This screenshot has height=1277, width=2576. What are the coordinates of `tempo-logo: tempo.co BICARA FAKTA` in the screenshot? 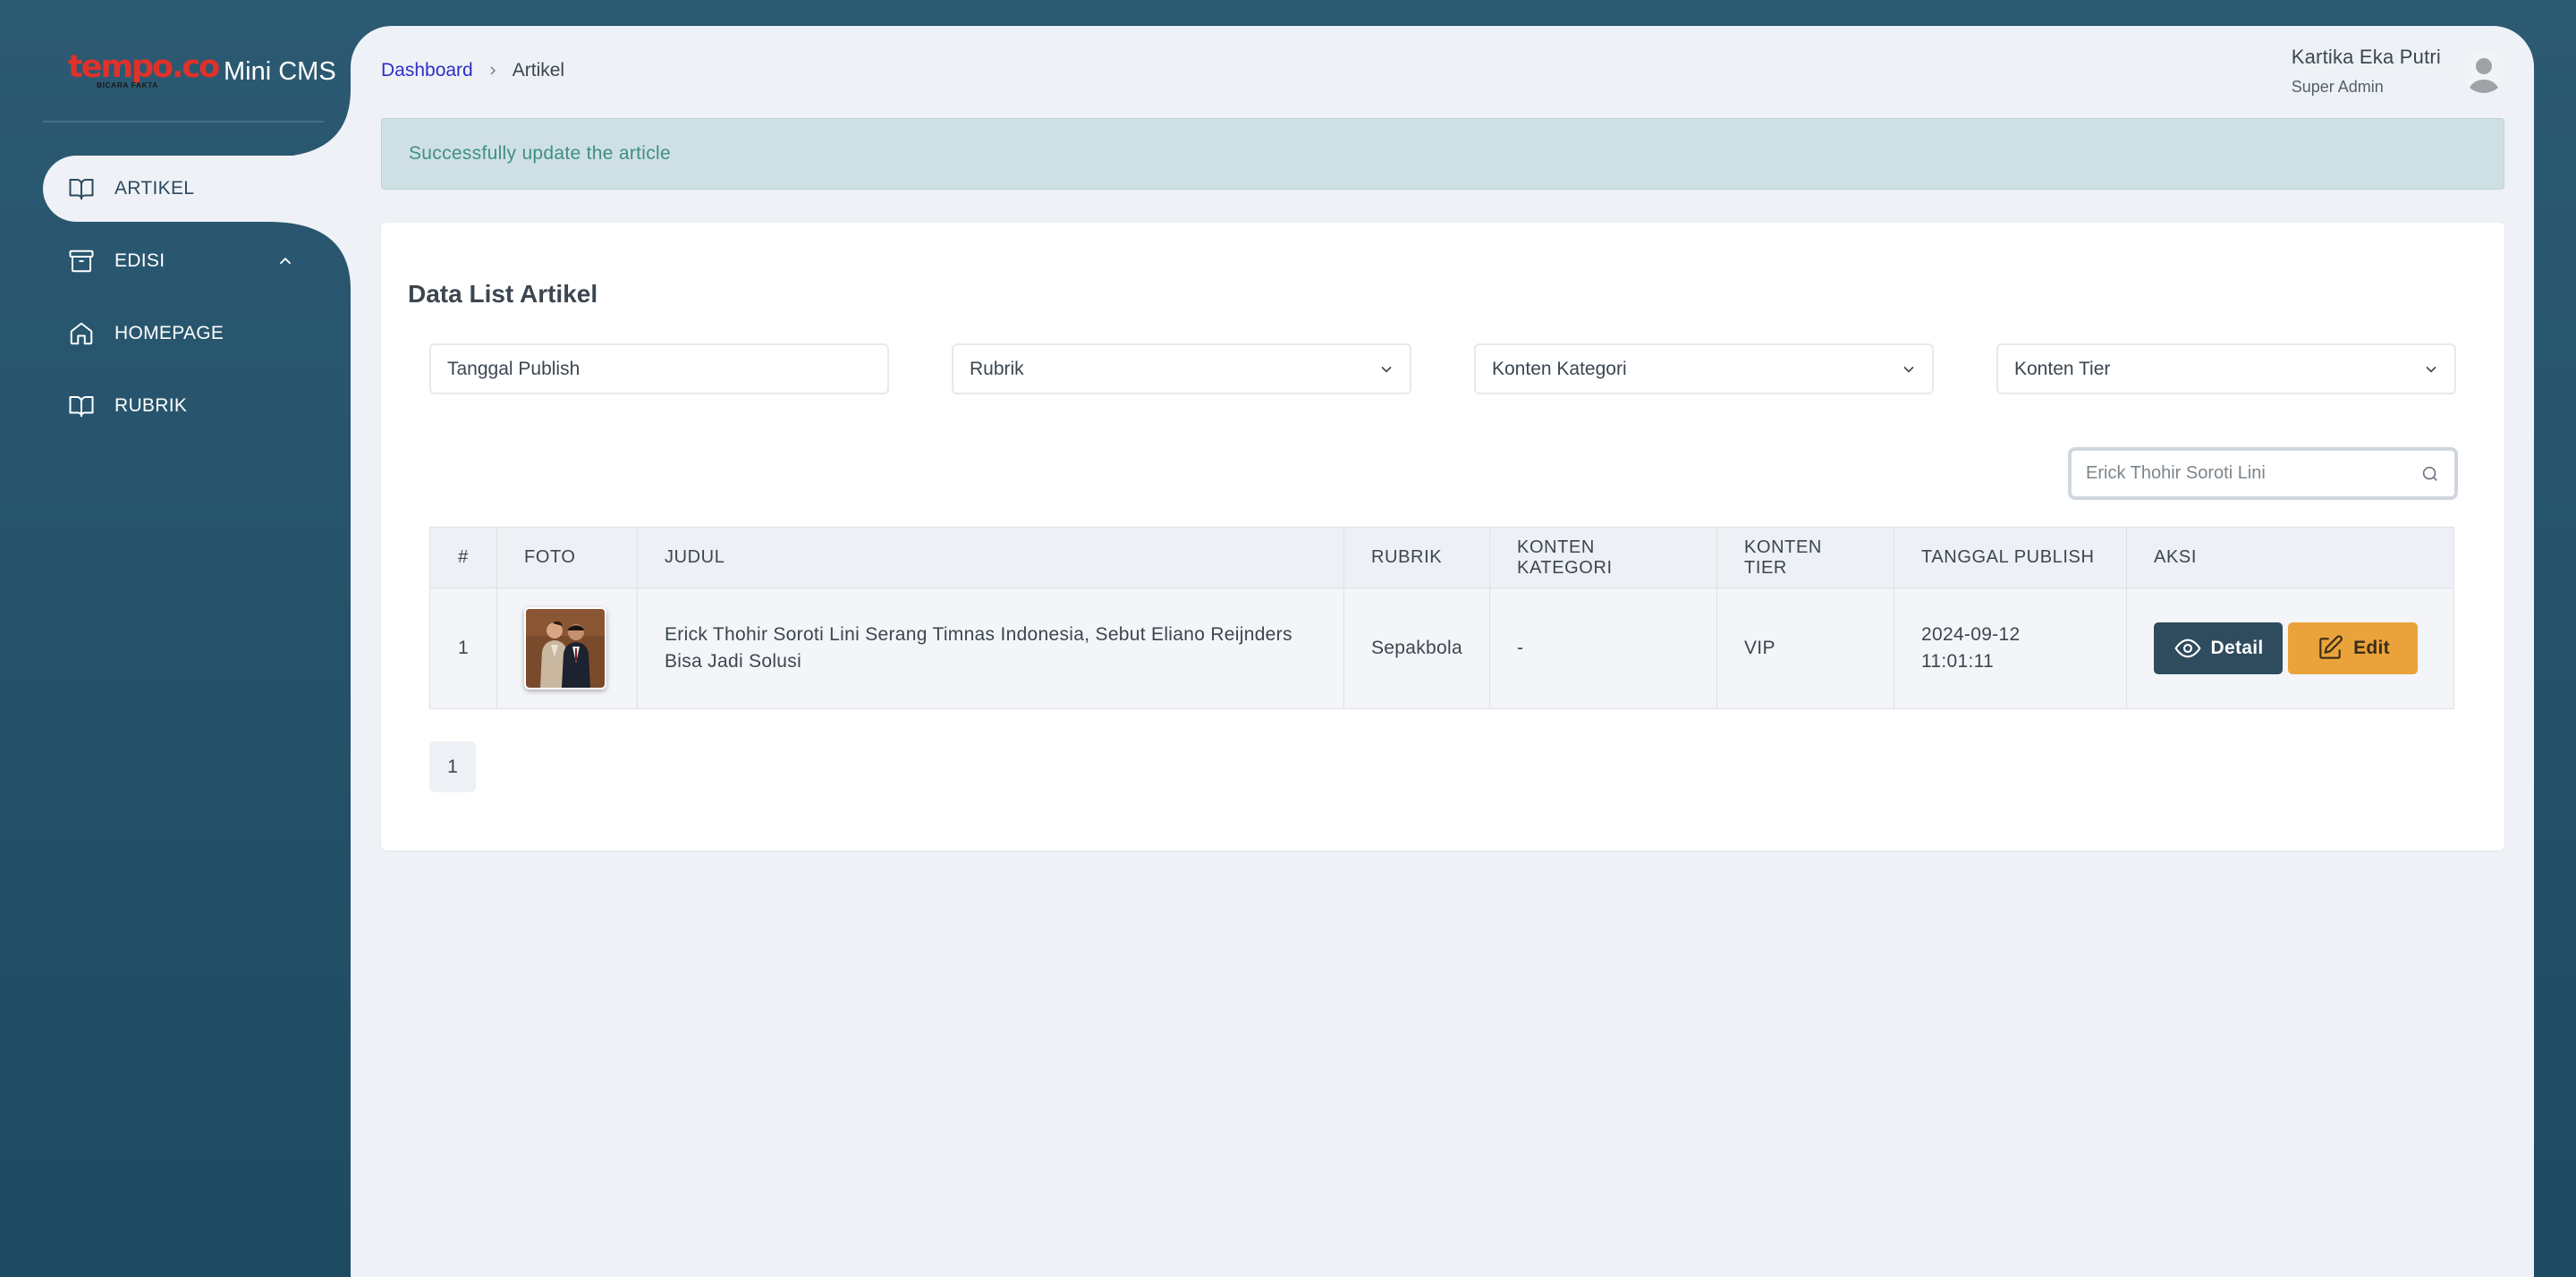 It's located at (144, 71).